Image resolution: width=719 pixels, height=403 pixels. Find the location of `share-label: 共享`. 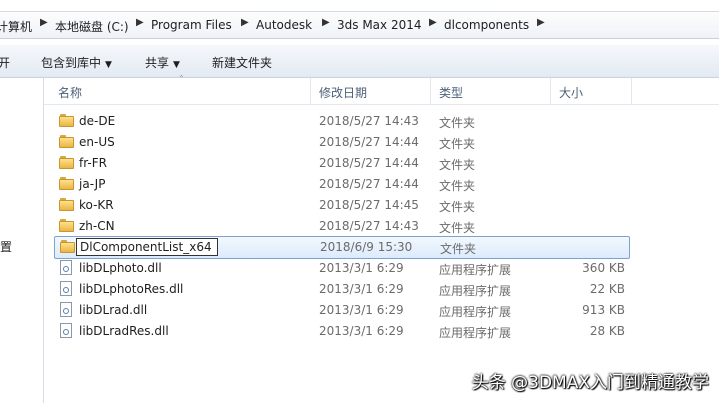

share-label: 共享 is located at coordinates (157, 63).